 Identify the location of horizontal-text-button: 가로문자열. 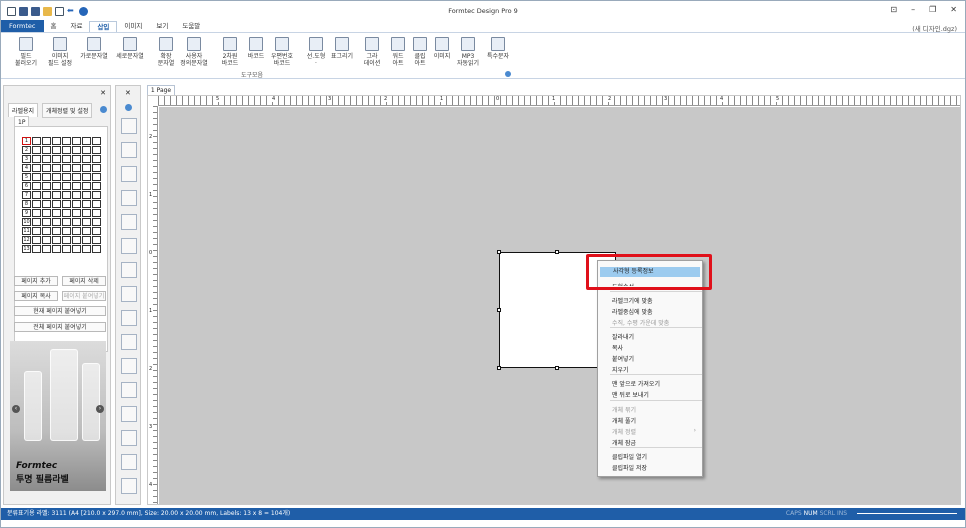
(94, 48).